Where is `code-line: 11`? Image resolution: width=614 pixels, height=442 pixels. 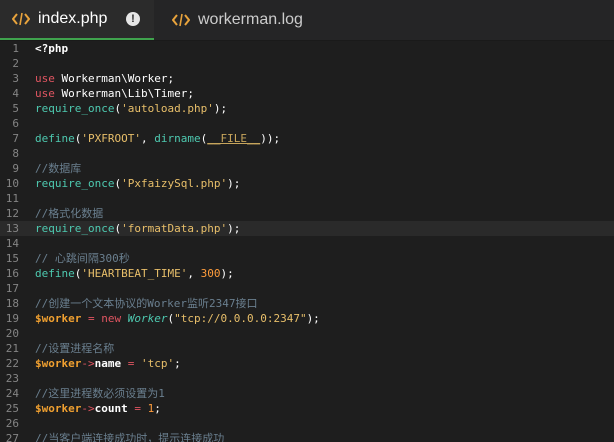 code-line: 11 is located at coordinates (307, 198).